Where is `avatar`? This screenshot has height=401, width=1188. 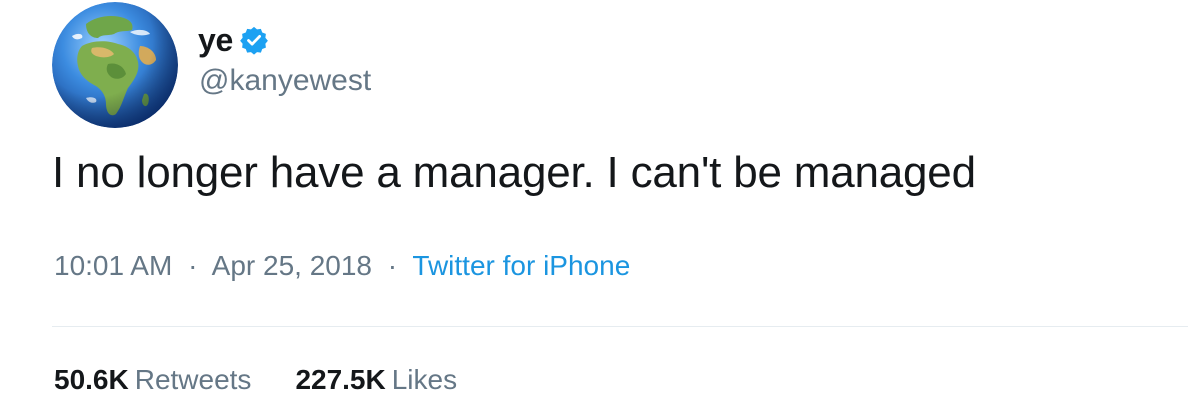
avatar is located at coordinates (115, 65).